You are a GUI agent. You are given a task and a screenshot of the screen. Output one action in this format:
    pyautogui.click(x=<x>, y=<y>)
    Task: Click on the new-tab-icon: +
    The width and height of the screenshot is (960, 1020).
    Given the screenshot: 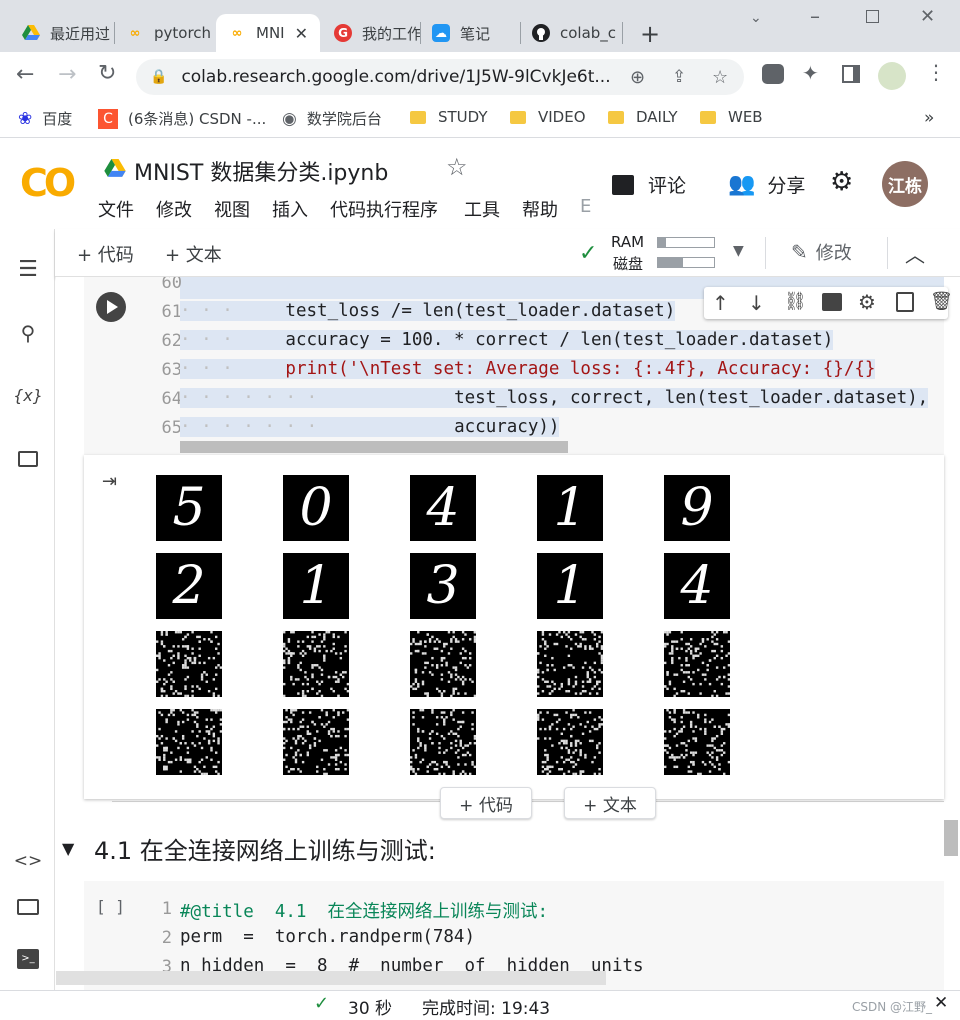 What is the action you would take?
    pyautogui.click(x=650, y=34)
    